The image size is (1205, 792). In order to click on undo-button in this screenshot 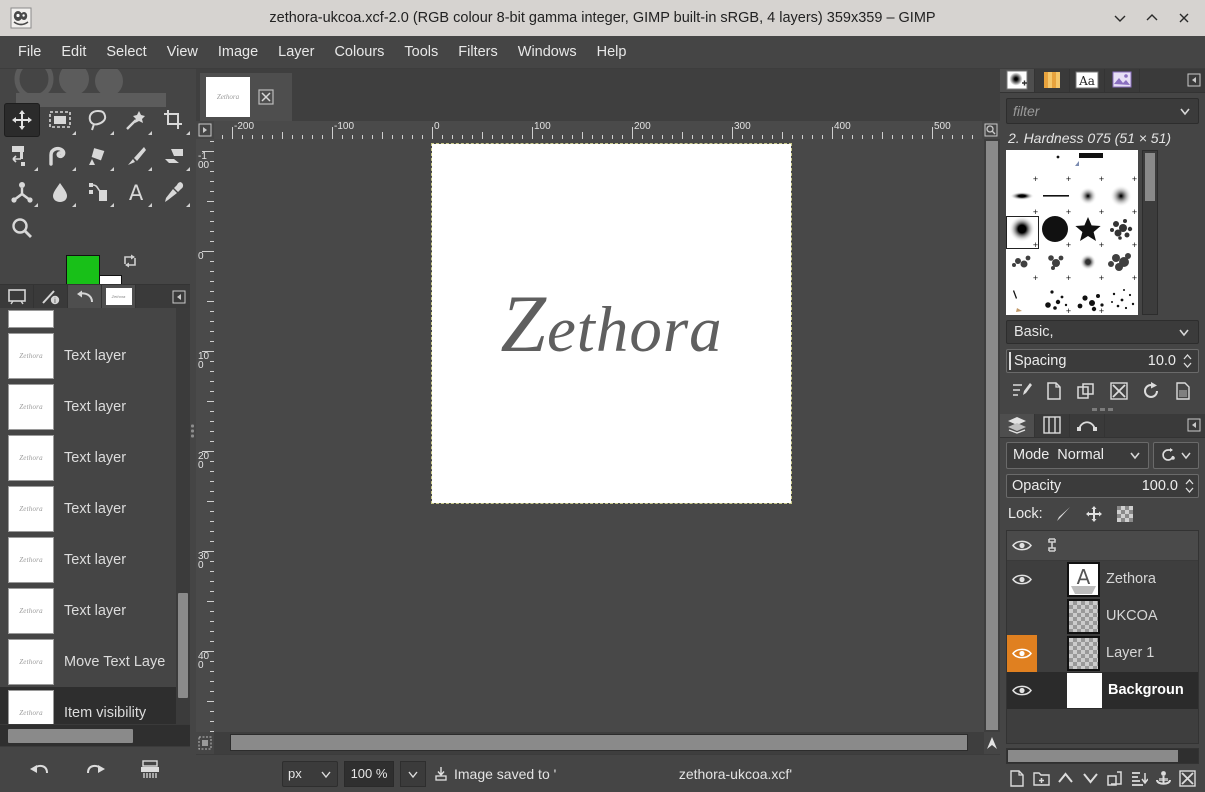, I will do `click(40, 770)`.